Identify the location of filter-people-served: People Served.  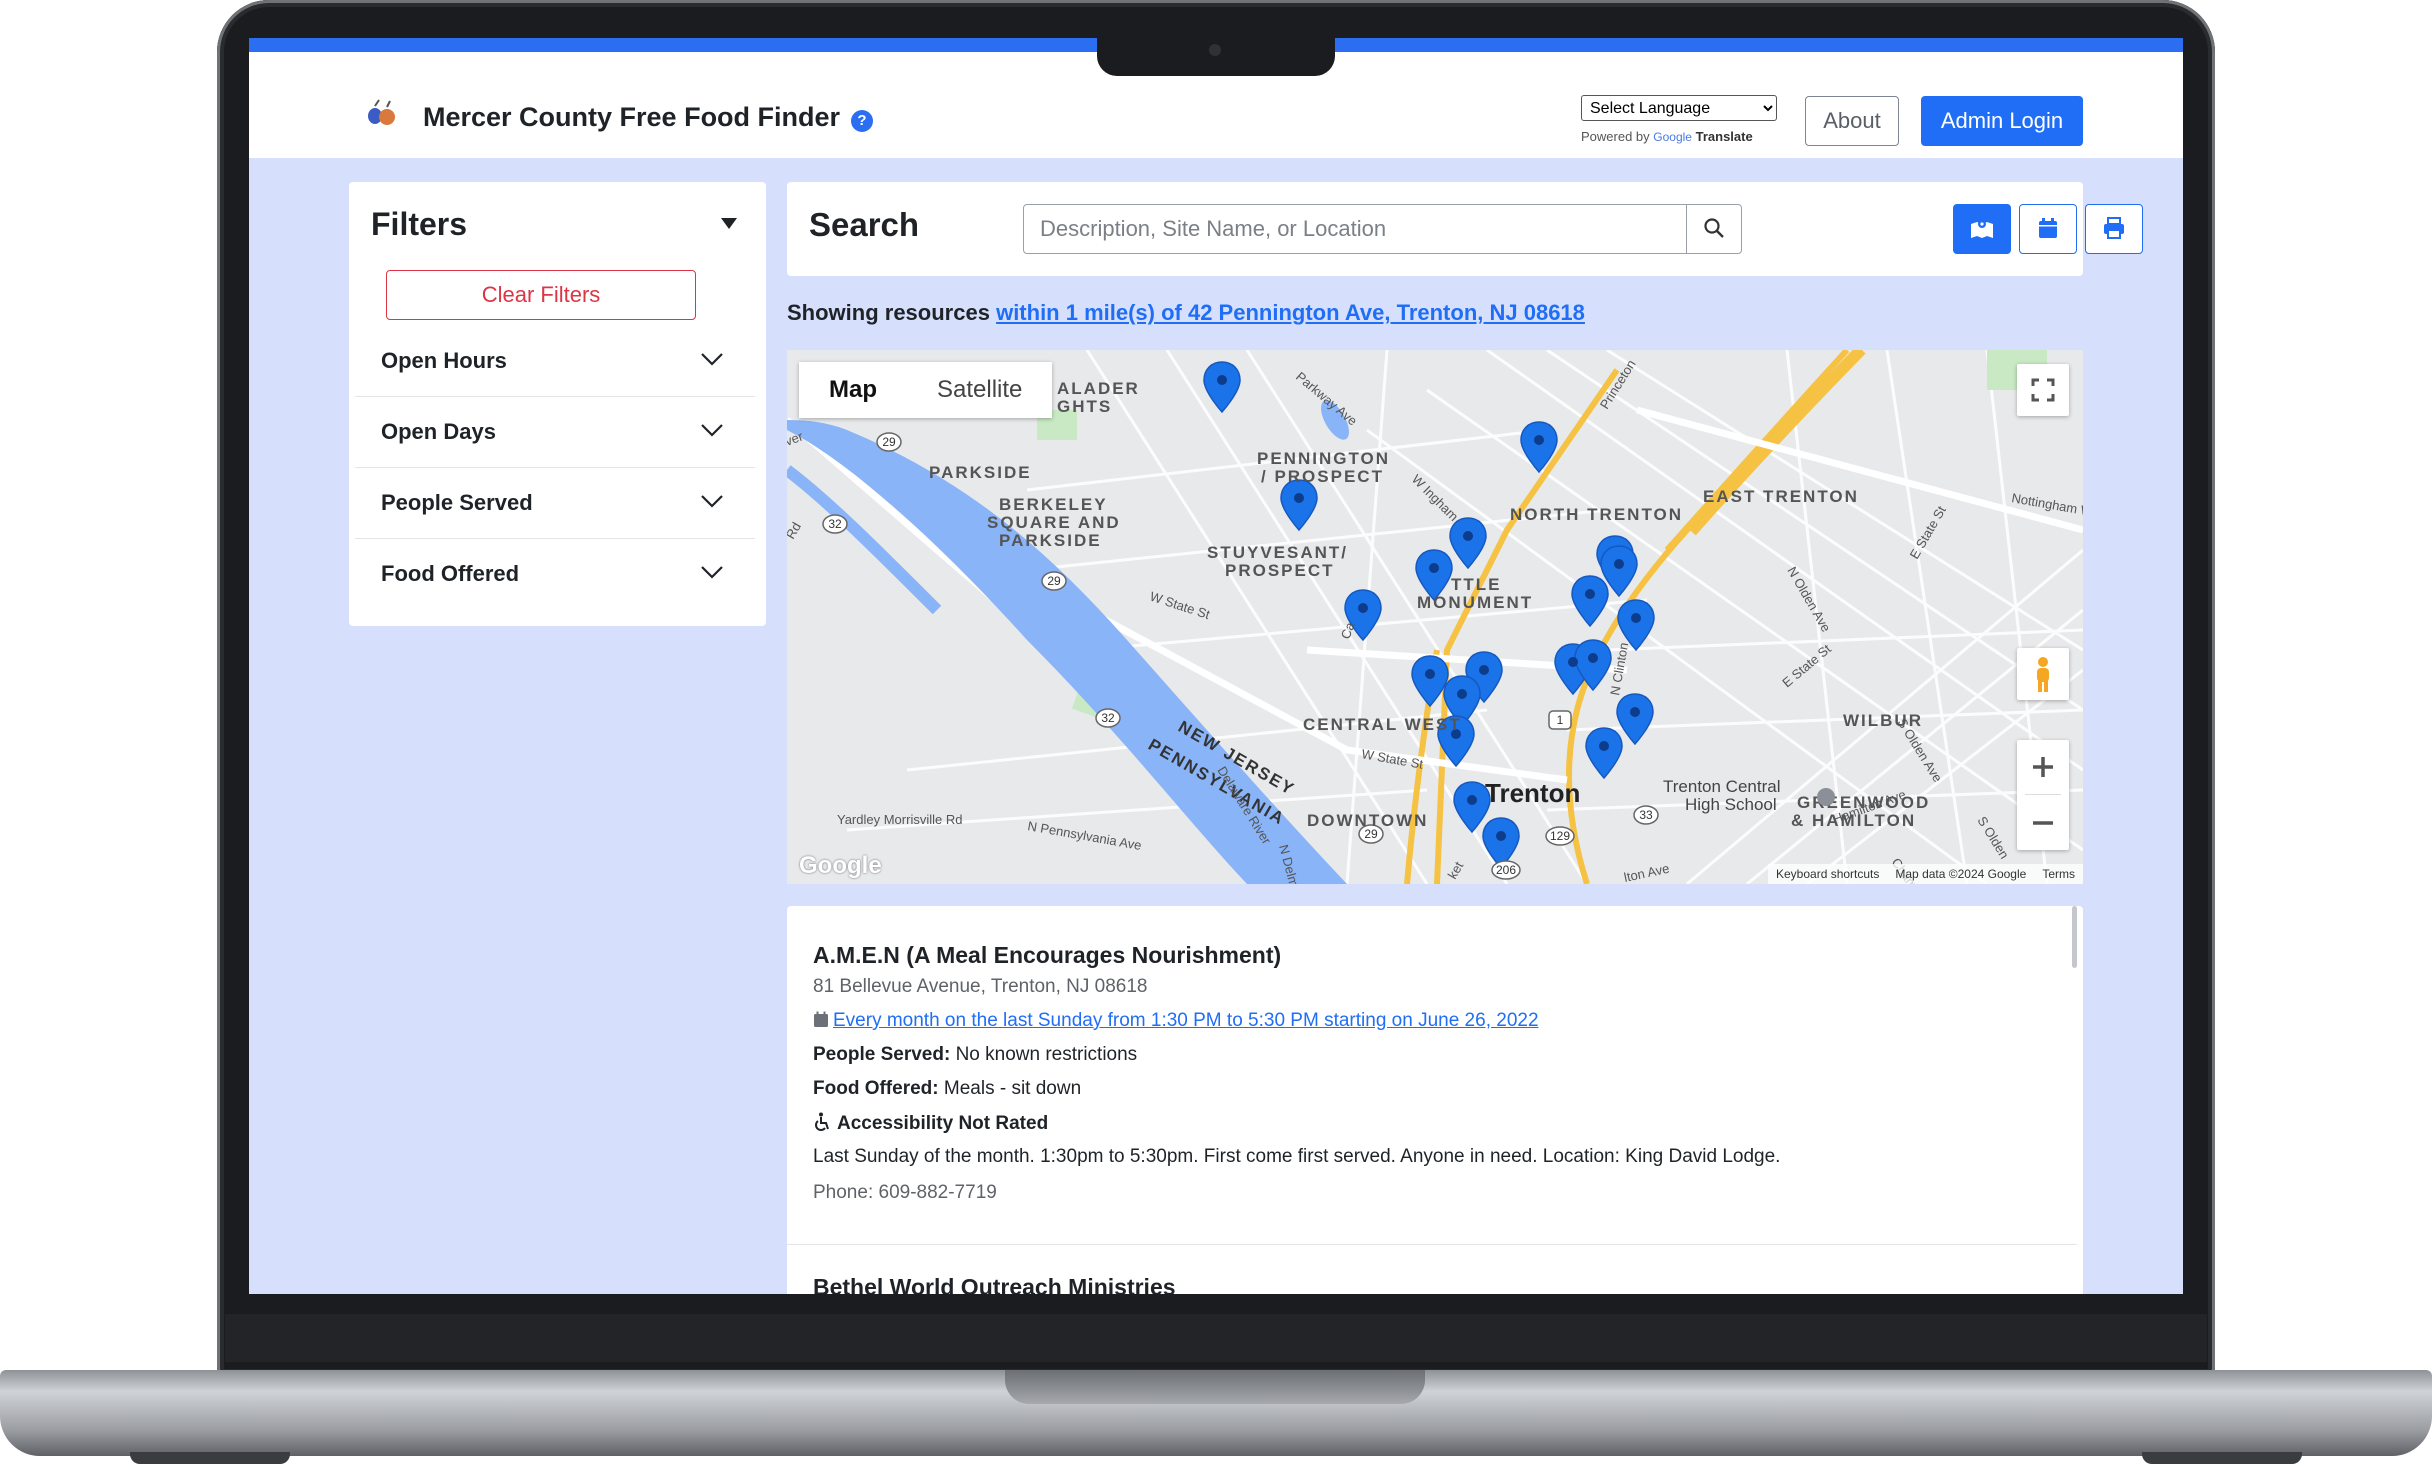
(555, 503).